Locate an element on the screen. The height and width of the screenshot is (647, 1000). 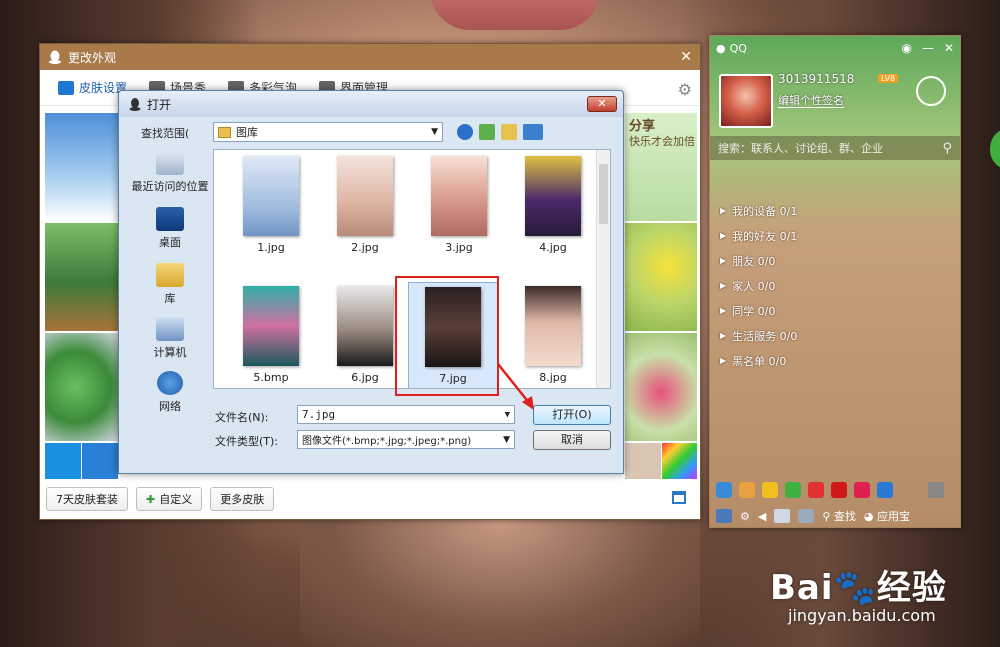
skin-color-rainbow is located at coordinates (679, 461).